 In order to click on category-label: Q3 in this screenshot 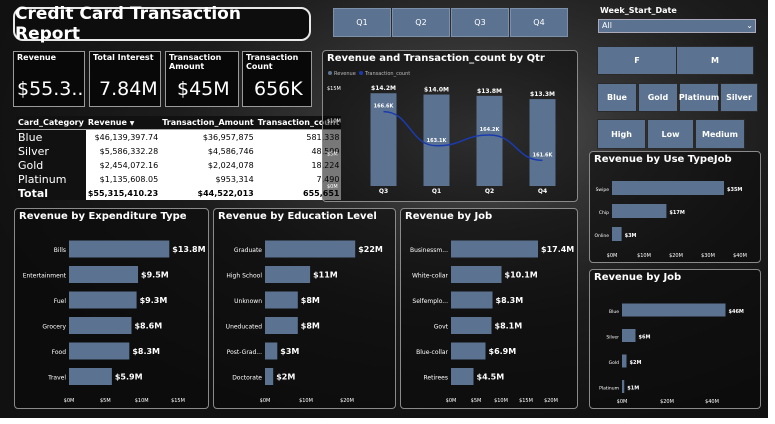, I will do `click(383, 191)`.